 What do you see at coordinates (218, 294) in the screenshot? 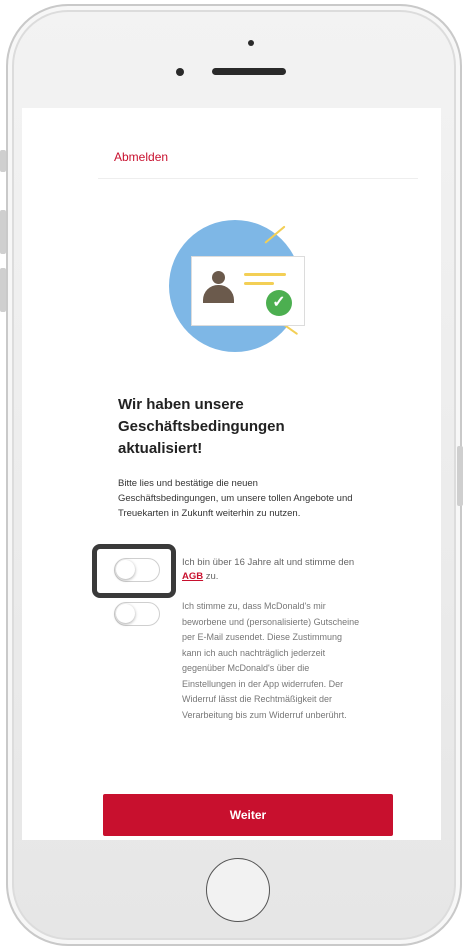
I see `person-body-icon` at bounding box center [218, 294].